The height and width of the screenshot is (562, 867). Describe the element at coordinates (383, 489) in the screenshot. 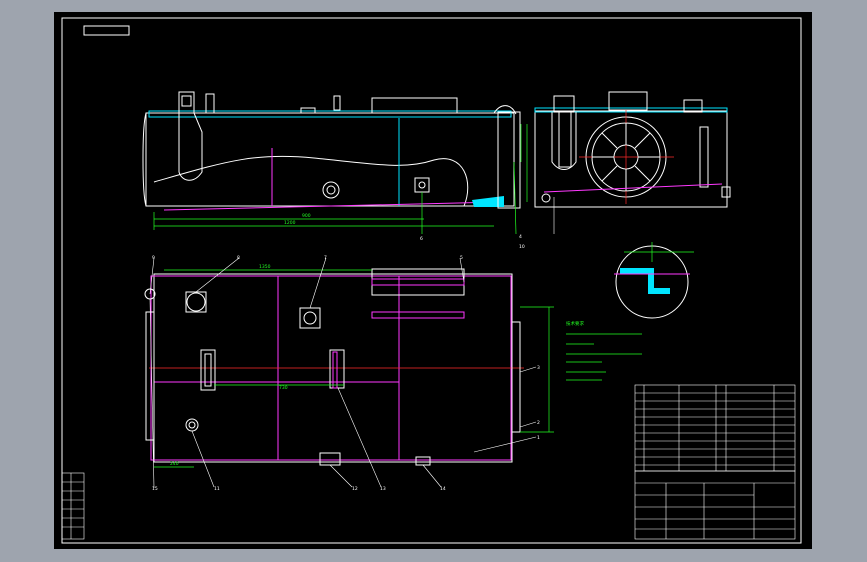

I see `svg-text: 13` at that location.